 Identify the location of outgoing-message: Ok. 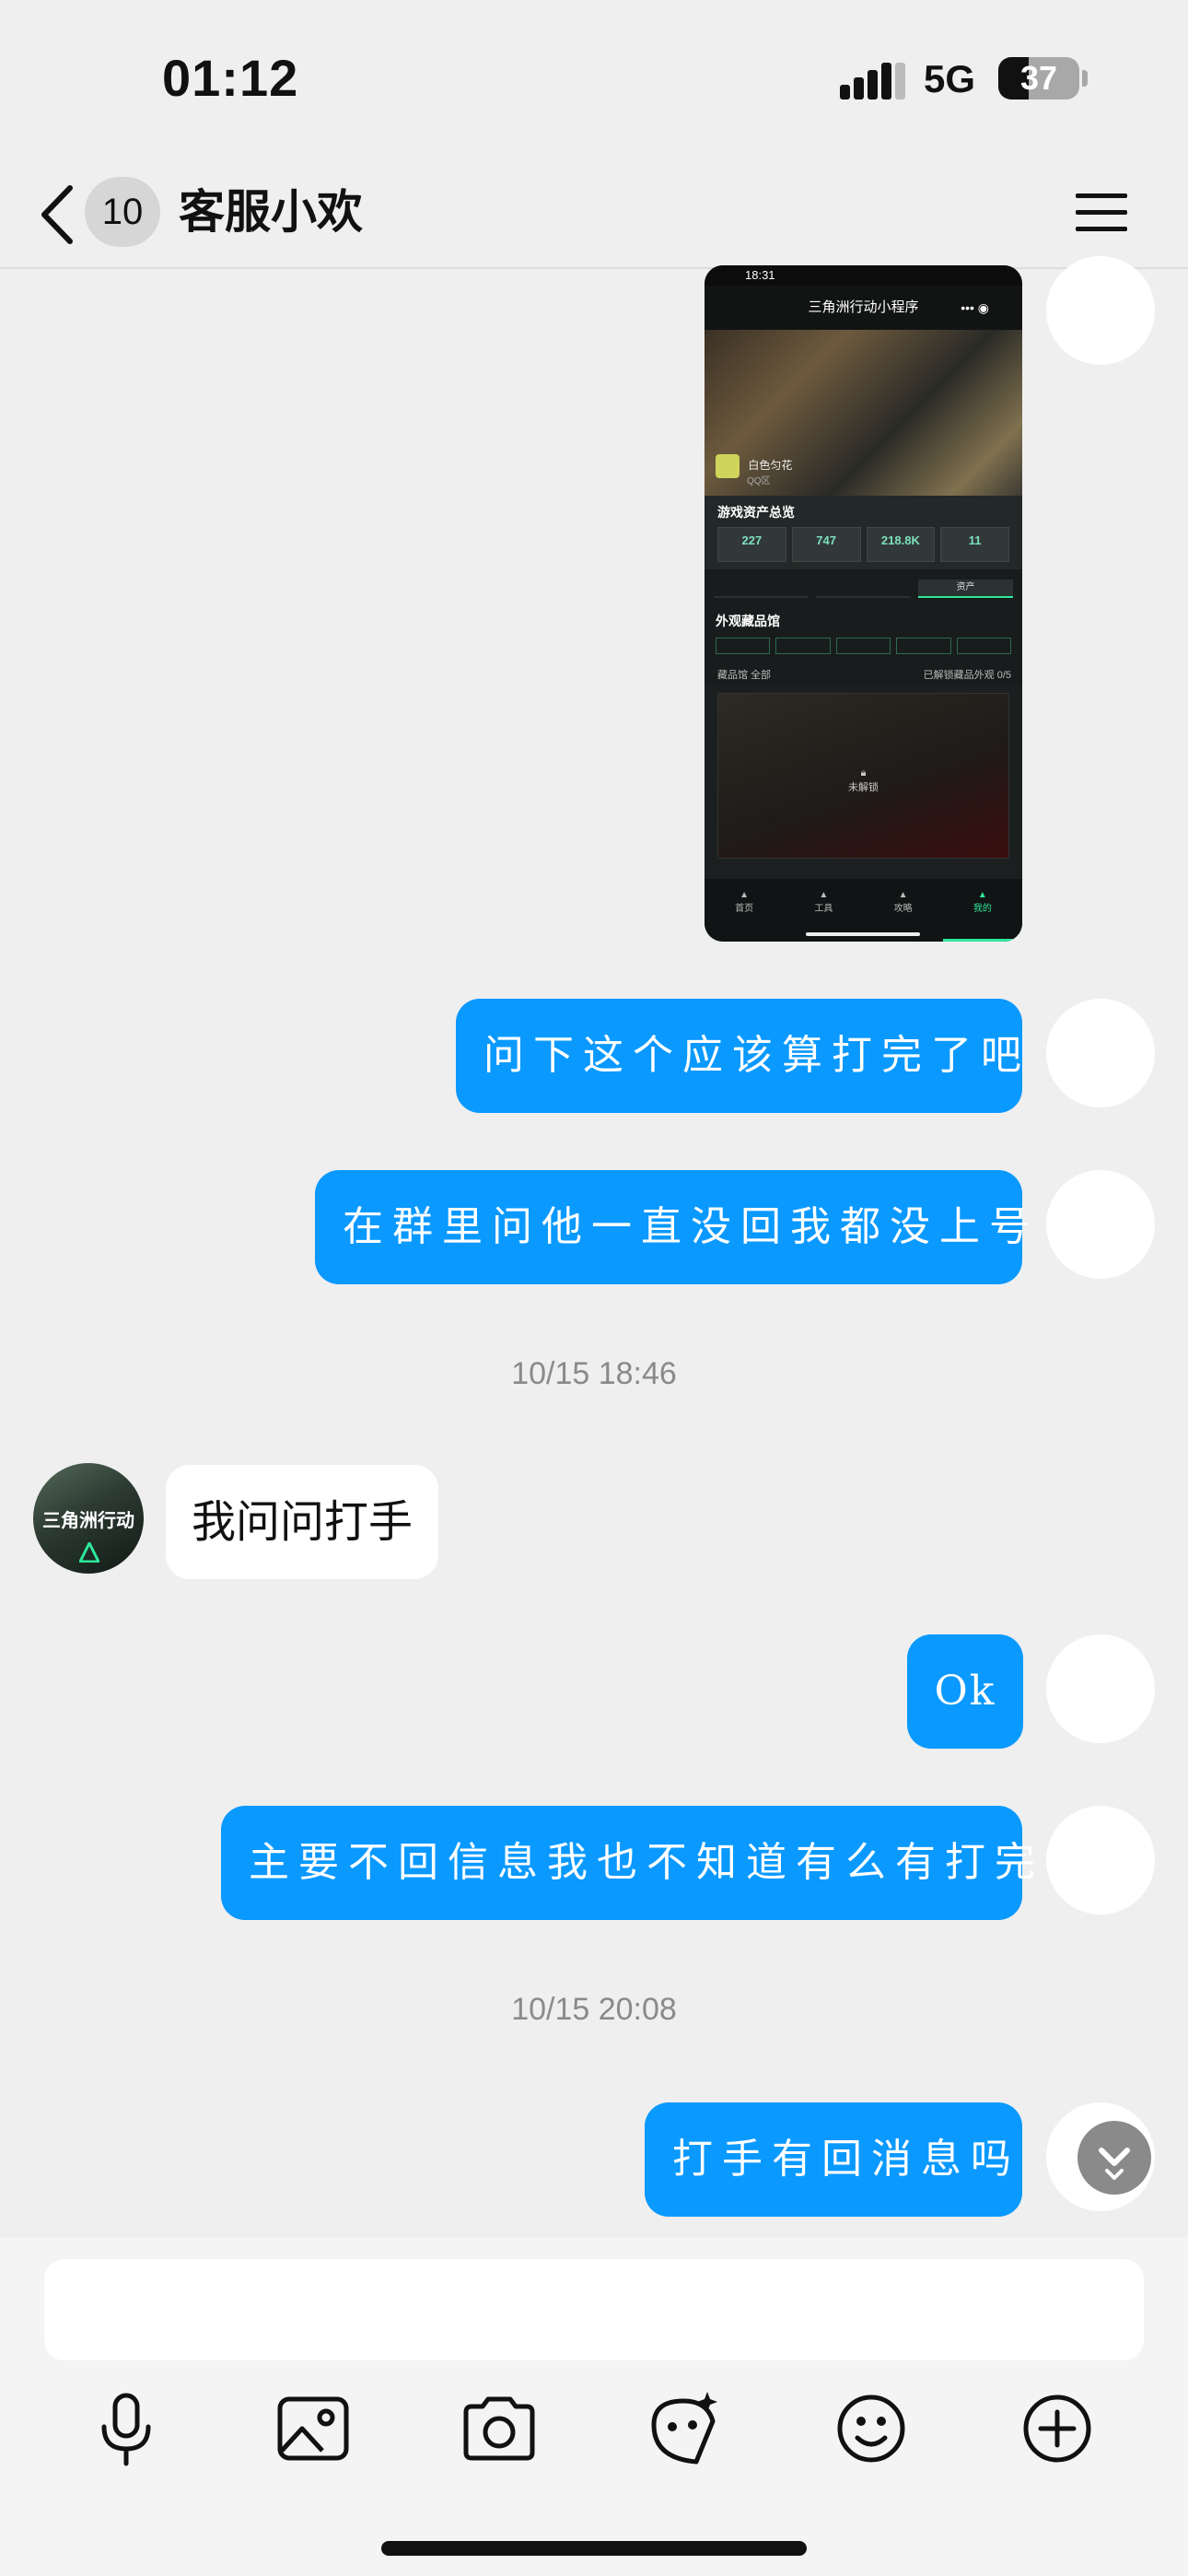
(965, 1691).